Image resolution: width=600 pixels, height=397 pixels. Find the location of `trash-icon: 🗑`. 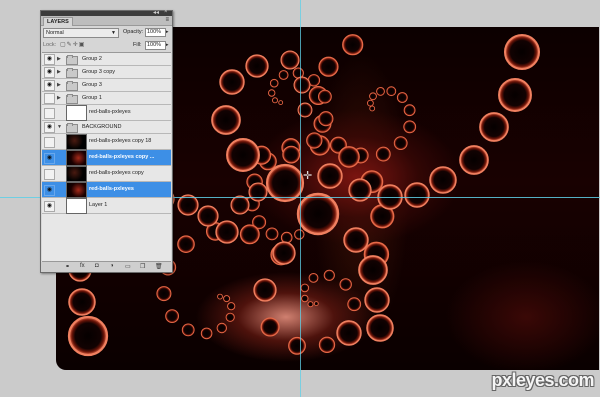

trash-icon: 🗑 is located at coordinates (159, 266).